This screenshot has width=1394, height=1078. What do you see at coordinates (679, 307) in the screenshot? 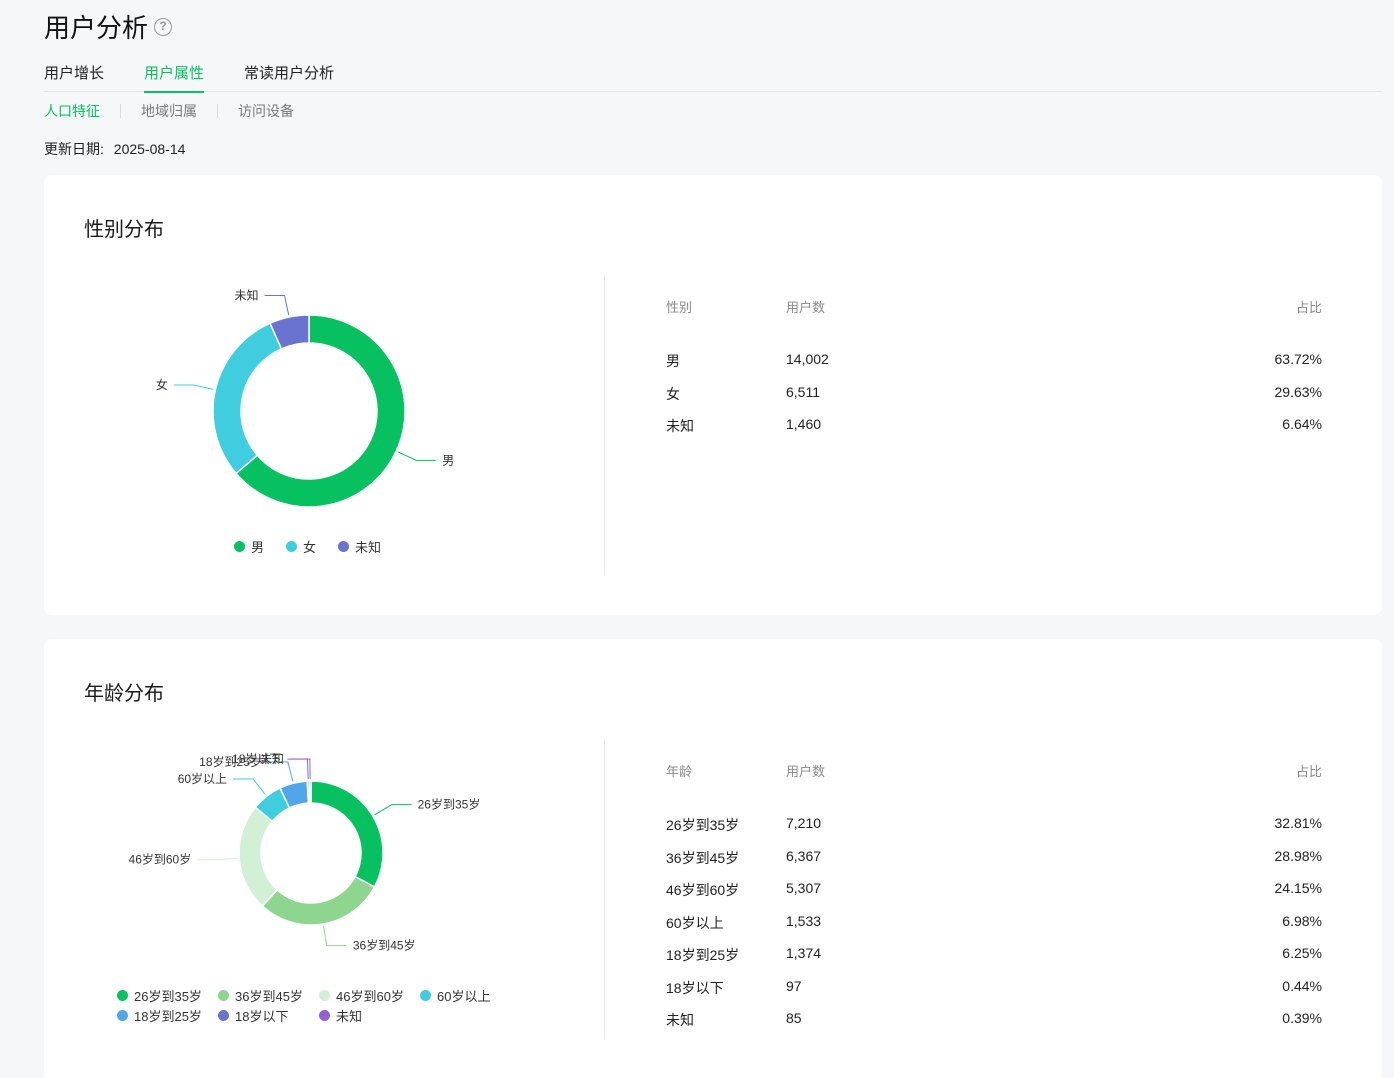
I see `column-header-gender: 性别` at bounding box center [679, 307].